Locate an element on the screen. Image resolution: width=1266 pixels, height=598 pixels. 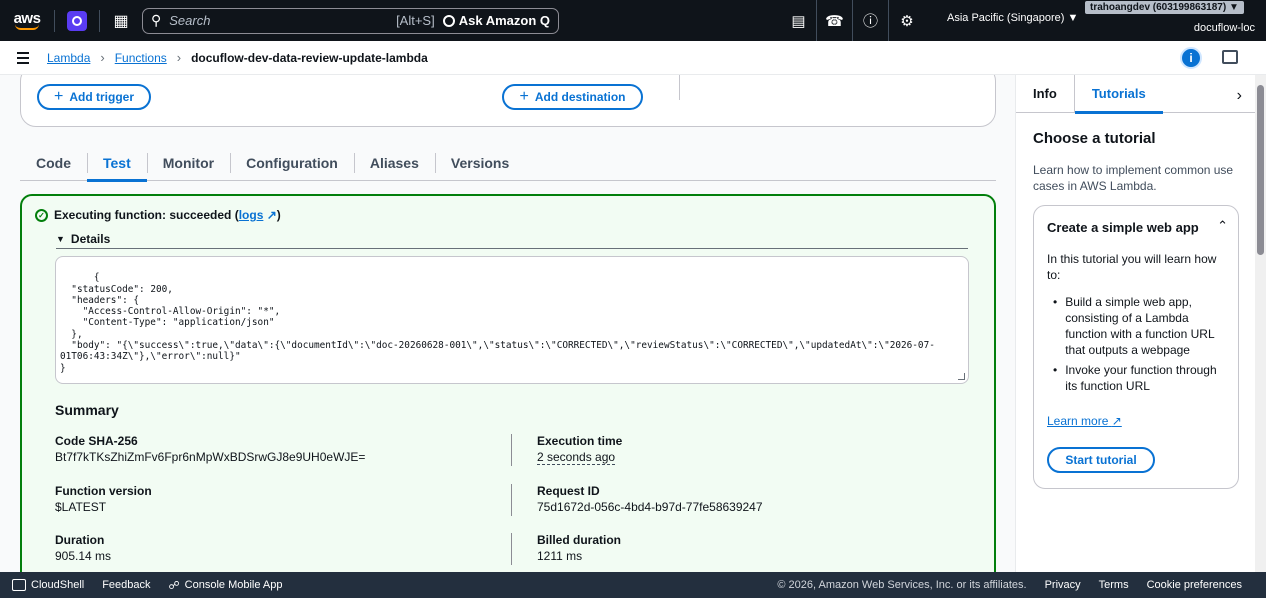
breadcrumb-functions: Functions is located at coordinates (141, 58).